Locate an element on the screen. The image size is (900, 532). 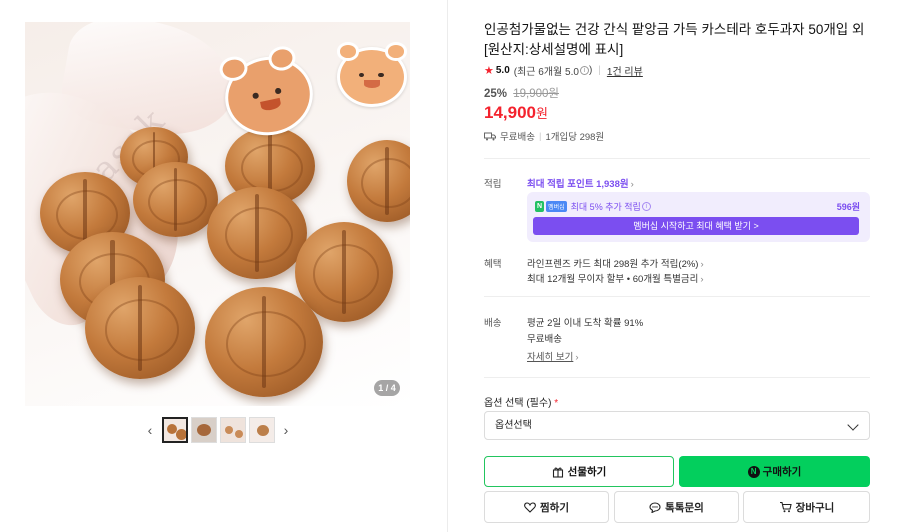
benefit-card-link: 라인프렌즈 카드 최대 298원 추가 적립(2%) › is located at coordinates (615, 263).